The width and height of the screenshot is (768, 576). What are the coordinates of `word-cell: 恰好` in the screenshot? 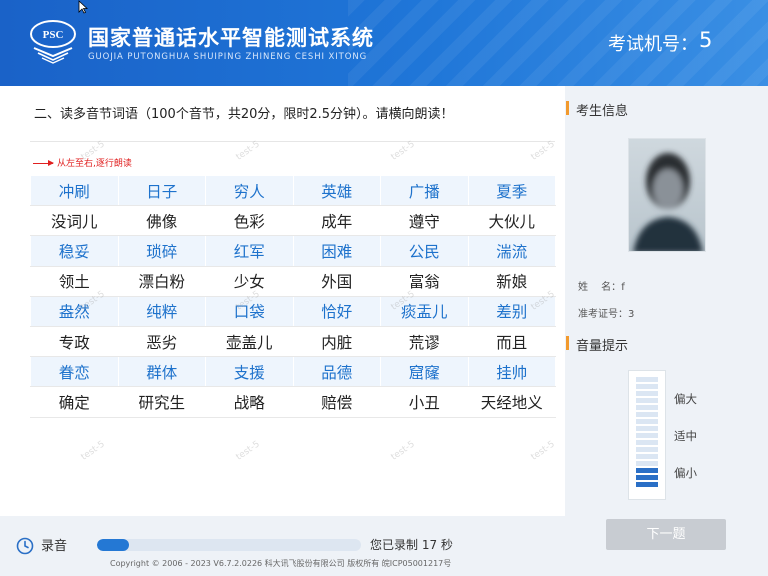 It's located at (336, 311).